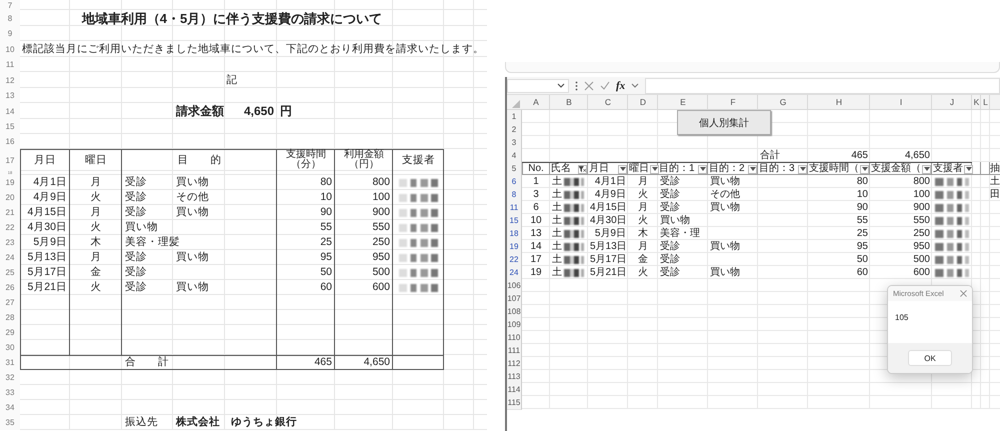 This screenshot has height=431, width=1000. Describe the element at coordinates (930, 358) in the screenshot. I see `ok-button: OK` at that location.